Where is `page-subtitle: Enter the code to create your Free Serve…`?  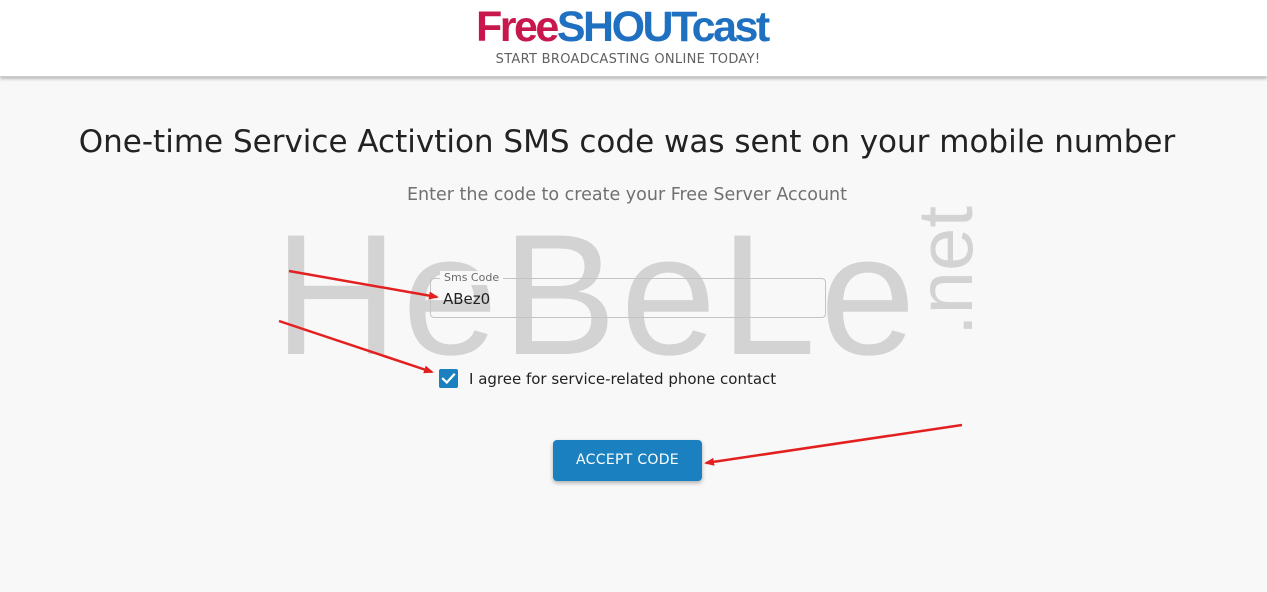
page-subtitle: Enter the code to create your Free Serve… is located at coordinates (627, 195).